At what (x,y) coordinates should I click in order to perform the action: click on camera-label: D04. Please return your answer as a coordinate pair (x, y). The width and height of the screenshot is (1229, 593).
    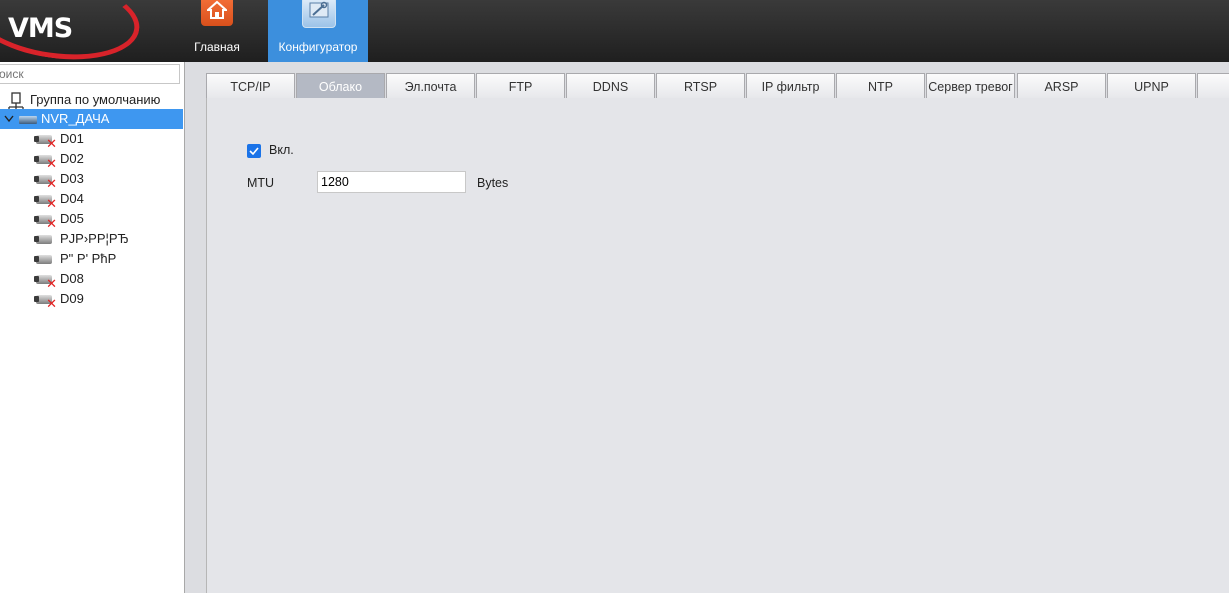
    Looking at the image, I should click on (72, 198).